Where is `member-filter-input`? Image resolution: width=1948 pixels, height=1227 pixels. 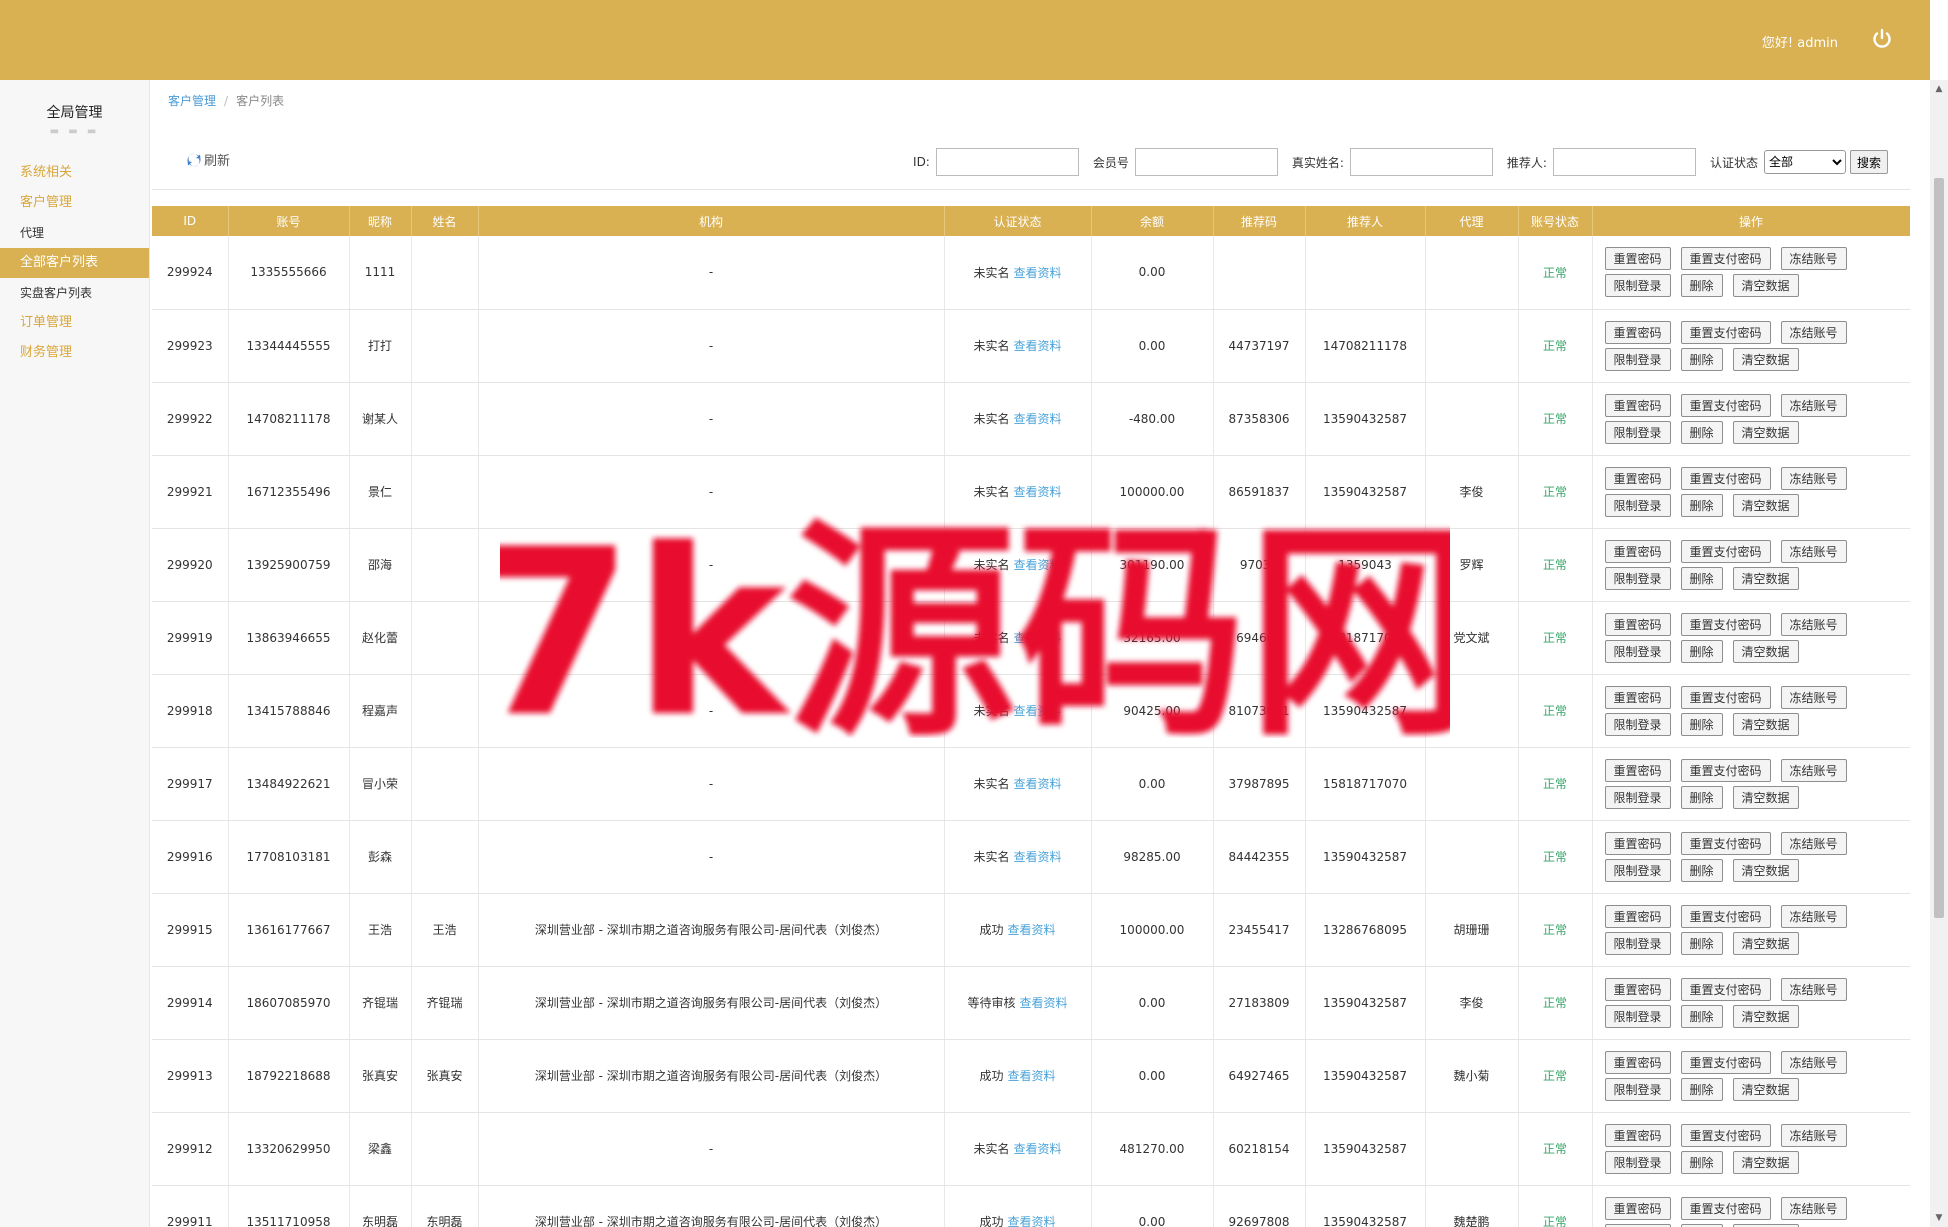
member-filter-input is located at coordinates (1206, 162).